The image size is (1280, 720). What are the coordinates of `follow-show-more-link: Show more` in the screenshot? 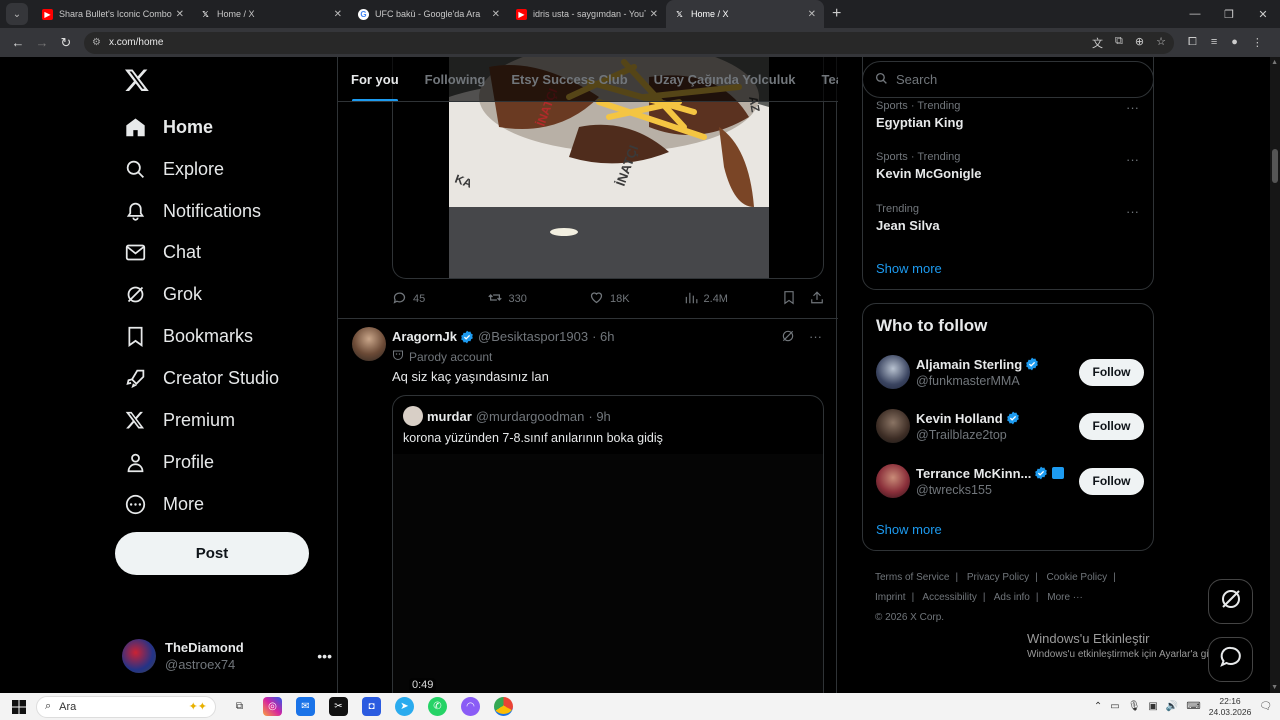 It's located at (909, 529).